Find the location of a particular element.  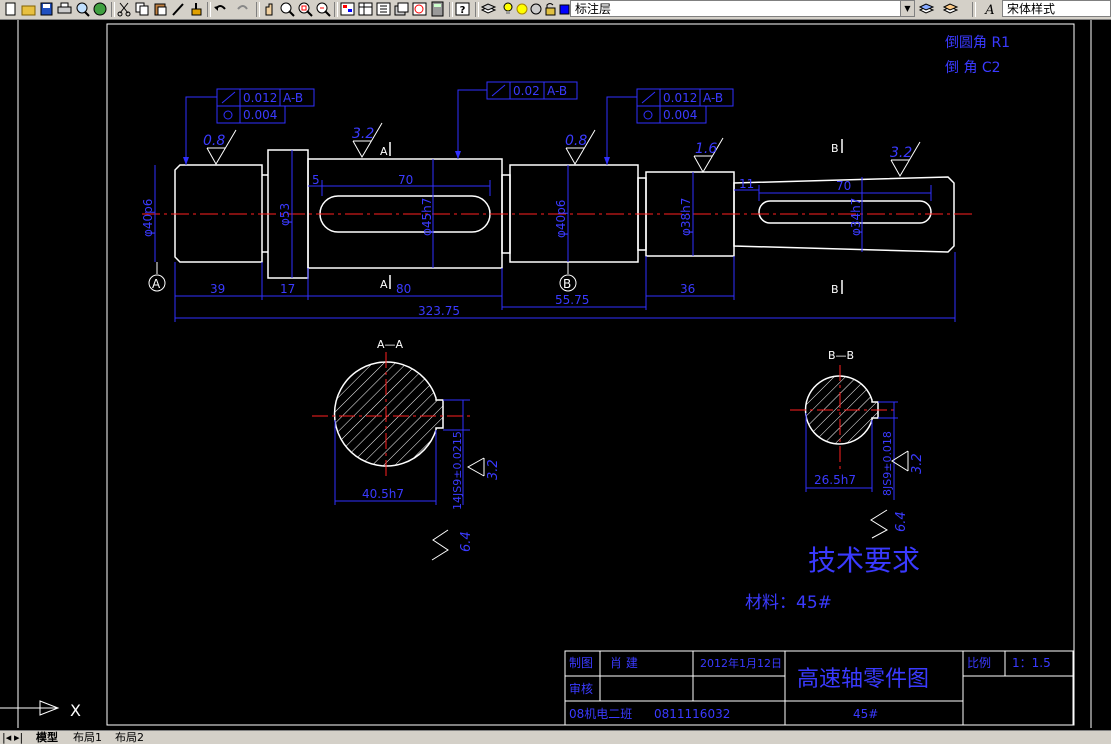

properties-icon is located at coordinates (347, 9).